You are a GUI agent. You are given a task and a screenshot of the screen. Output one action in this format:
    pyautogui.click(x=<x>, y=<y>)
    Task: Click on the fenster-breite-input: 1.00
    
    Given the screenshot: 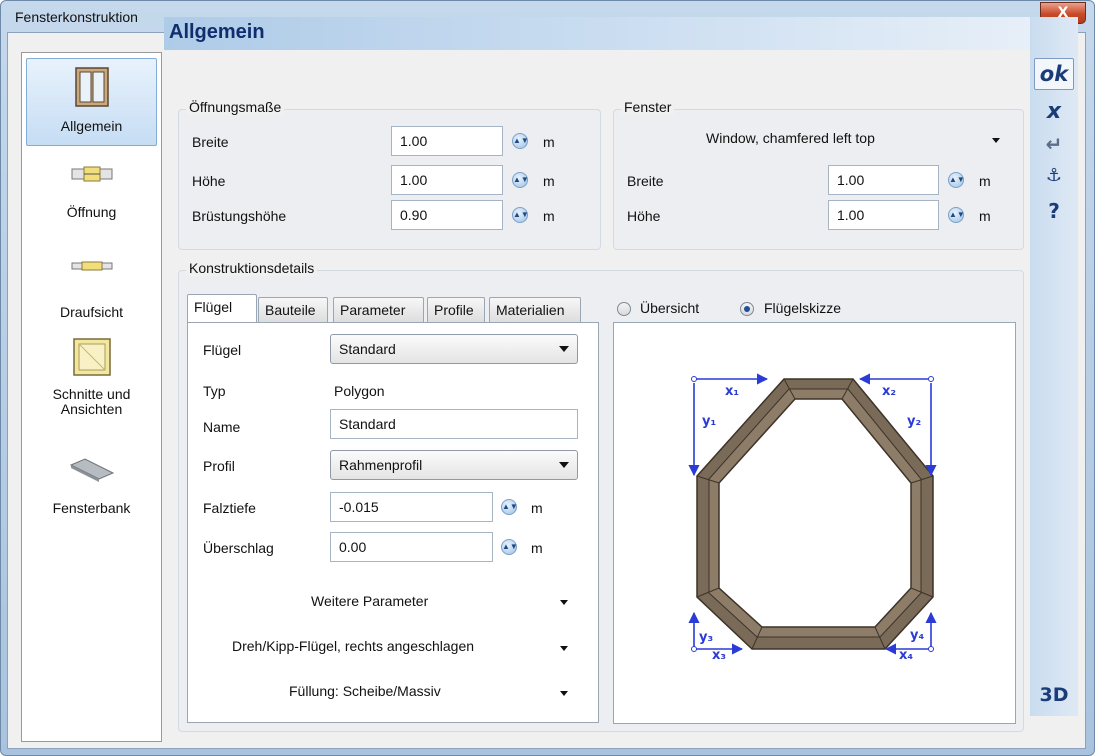 What is the action you would take?
    pyautogui.click(x=883, y=180)
    